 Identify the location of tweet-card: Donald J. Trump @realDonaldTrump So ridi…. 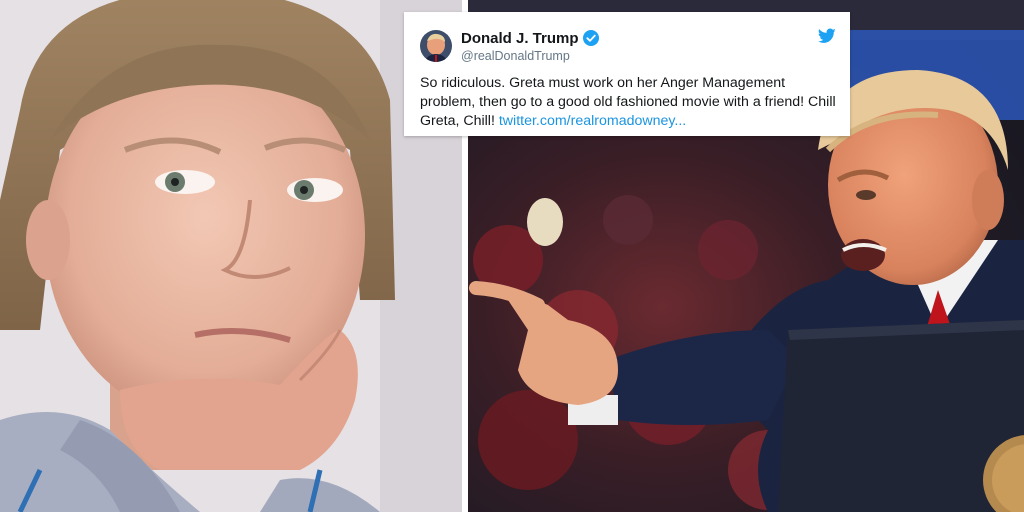
(627, 74).